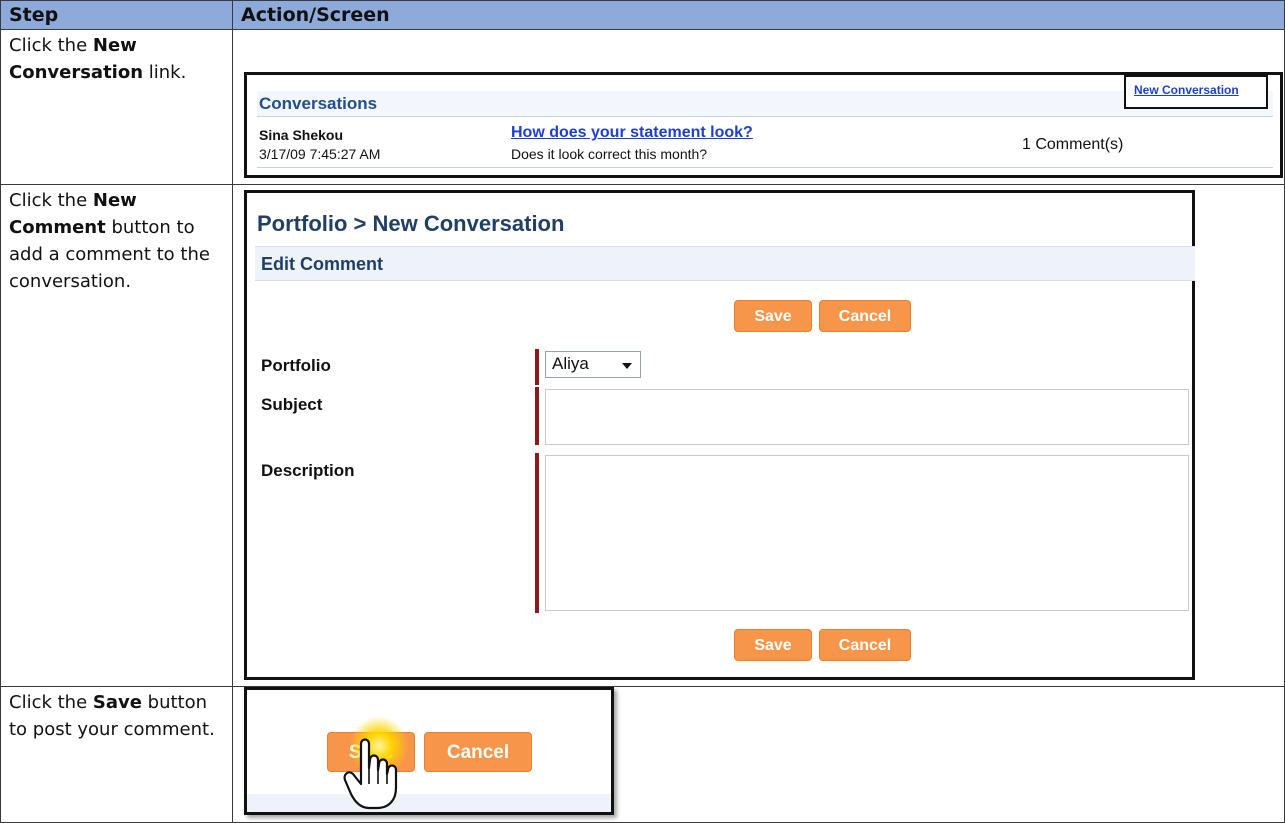 This screenshot has width=1285, height=823. Describe the element at coordinates (867, 417) in the screenshot. I see `subject-input` at that location.